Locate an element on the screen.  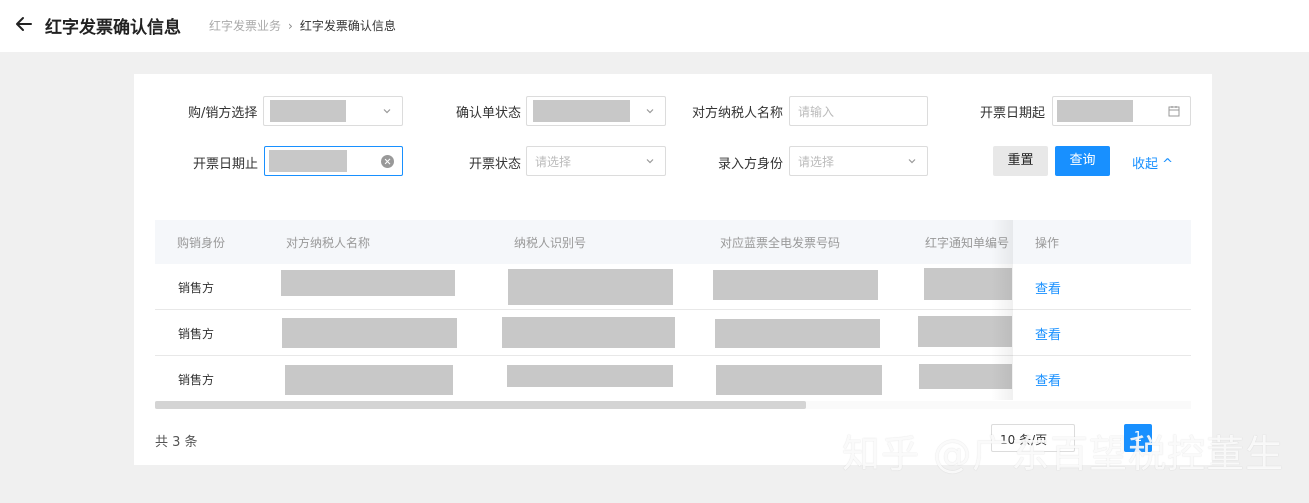
collapse-toggle: 收起 ^ is located at coordinates (1152, 162).